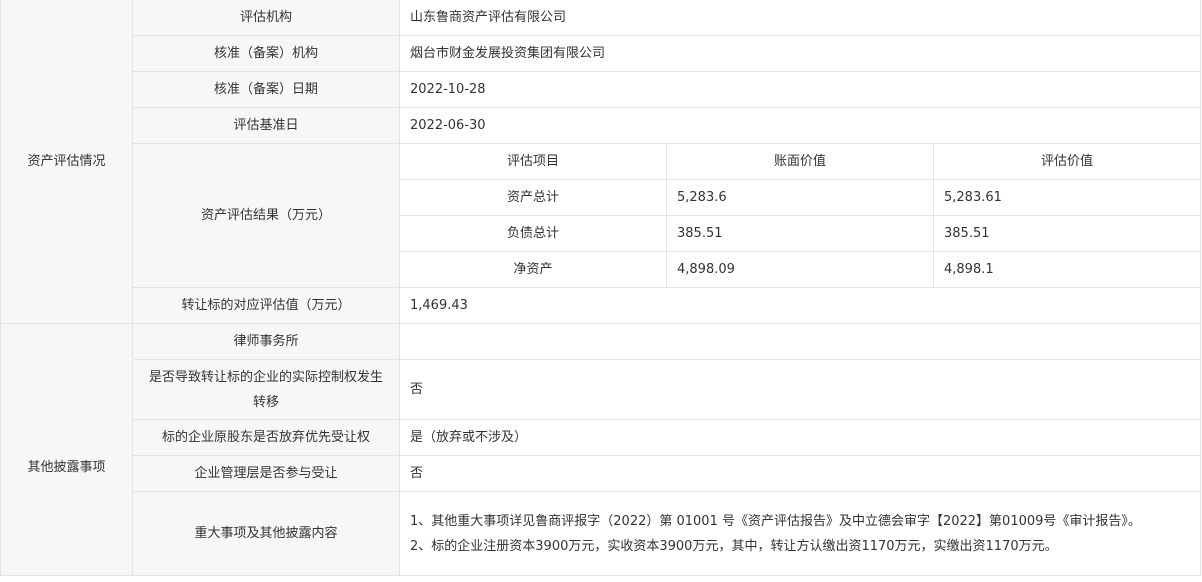 The width and height of the screenshot is (1202, 582). What do you see at coordinates (66, 341) in the screenshot?
I see `section-asset-tail` at bounding box center [66, 341].